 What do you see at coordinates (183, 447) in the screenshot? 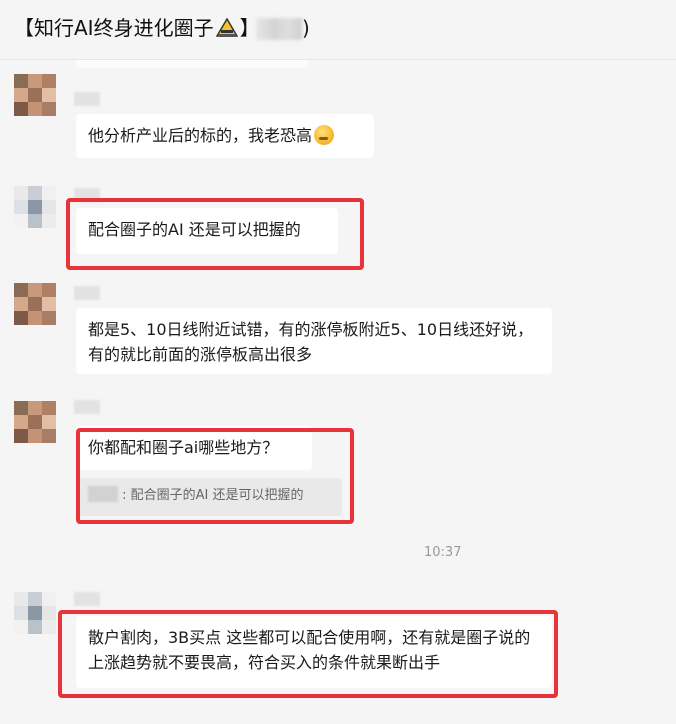
I see `message-text: 你都配和圈子ai哪些地方？` at bounding box center [183, 447].